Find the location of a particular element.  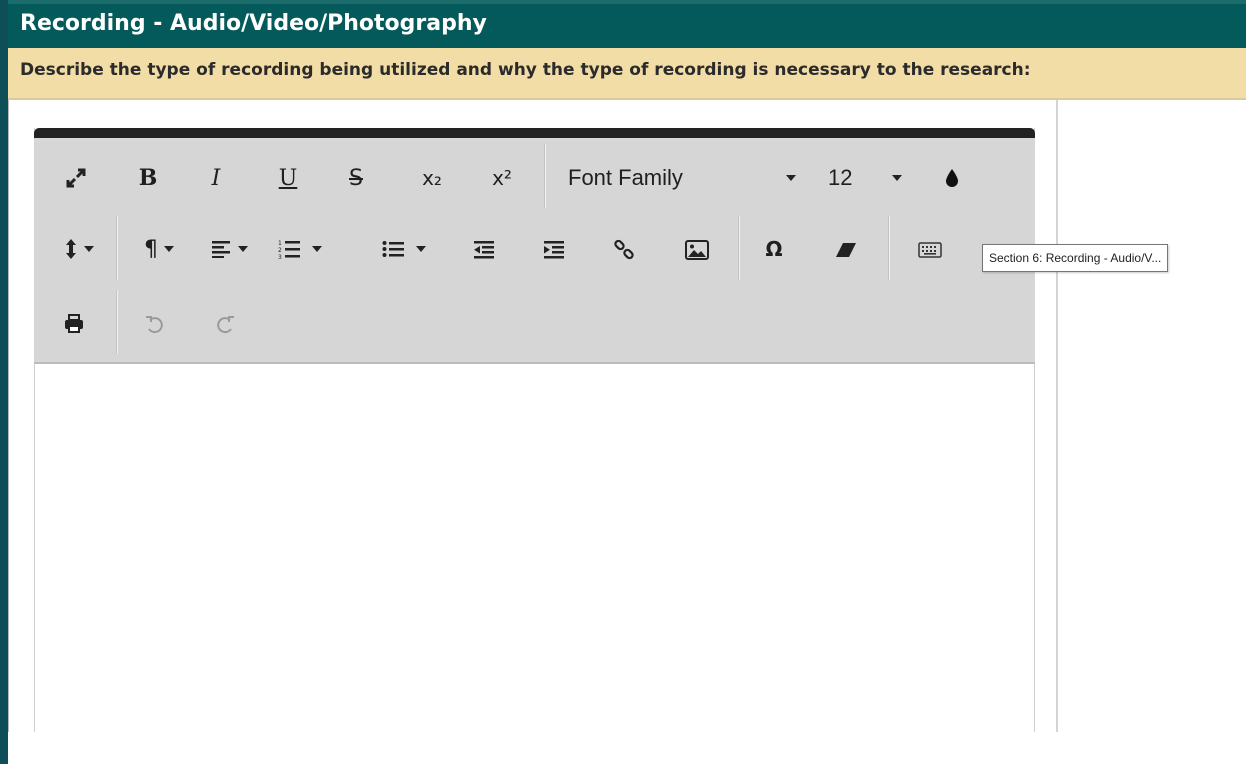

omega-icon: Ω is located at coordinates (774, 249).